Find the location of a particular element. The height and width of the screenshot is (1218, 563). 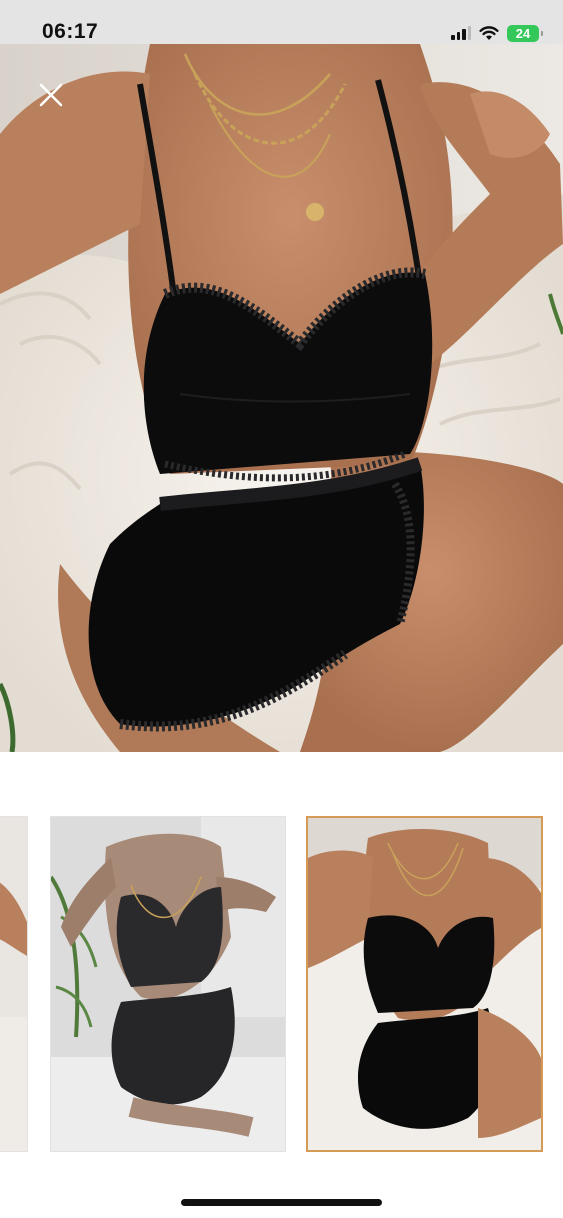

home-indicator is located at coordinates (281, 1202).